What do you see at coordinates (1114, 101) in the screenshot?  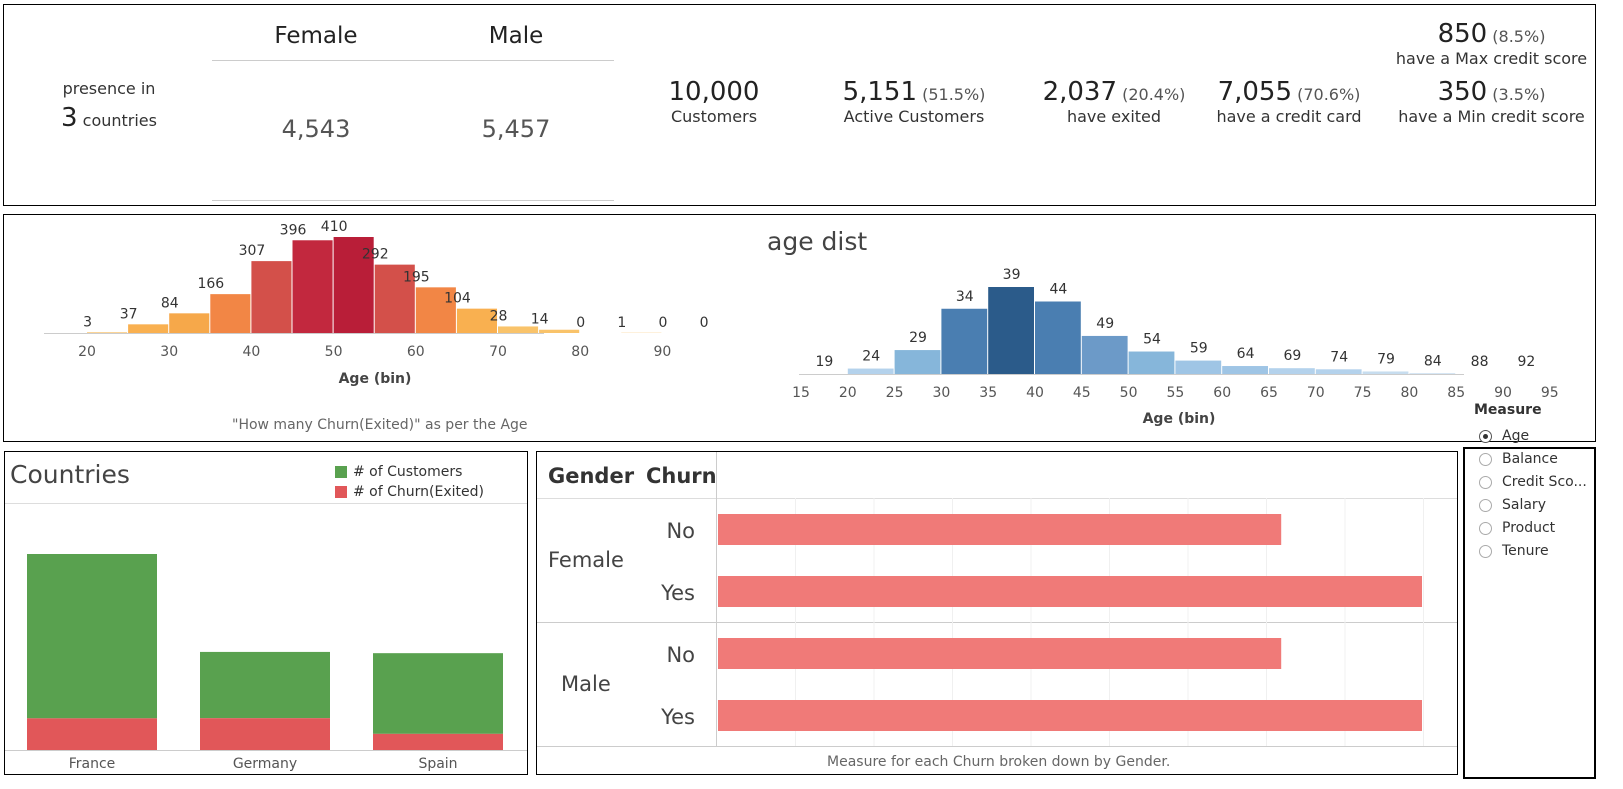 I see `kpi-exited: 2,037 (20.4%) have exited` at bounding box center [1114, 101].